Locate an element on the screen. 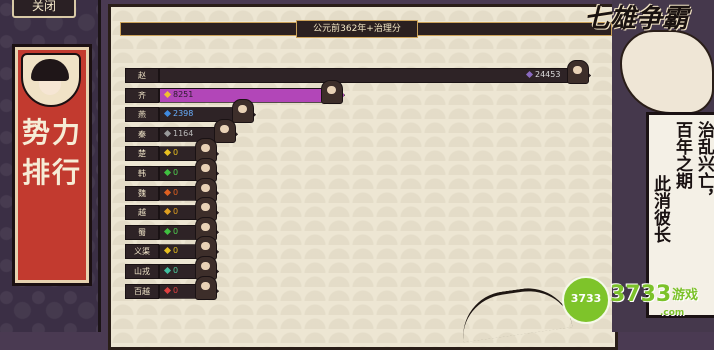 Image resolution: width=714 pixels, height=350 pixels. left-panel: 关闭 势力排行 is located at coordinates (50, 166).